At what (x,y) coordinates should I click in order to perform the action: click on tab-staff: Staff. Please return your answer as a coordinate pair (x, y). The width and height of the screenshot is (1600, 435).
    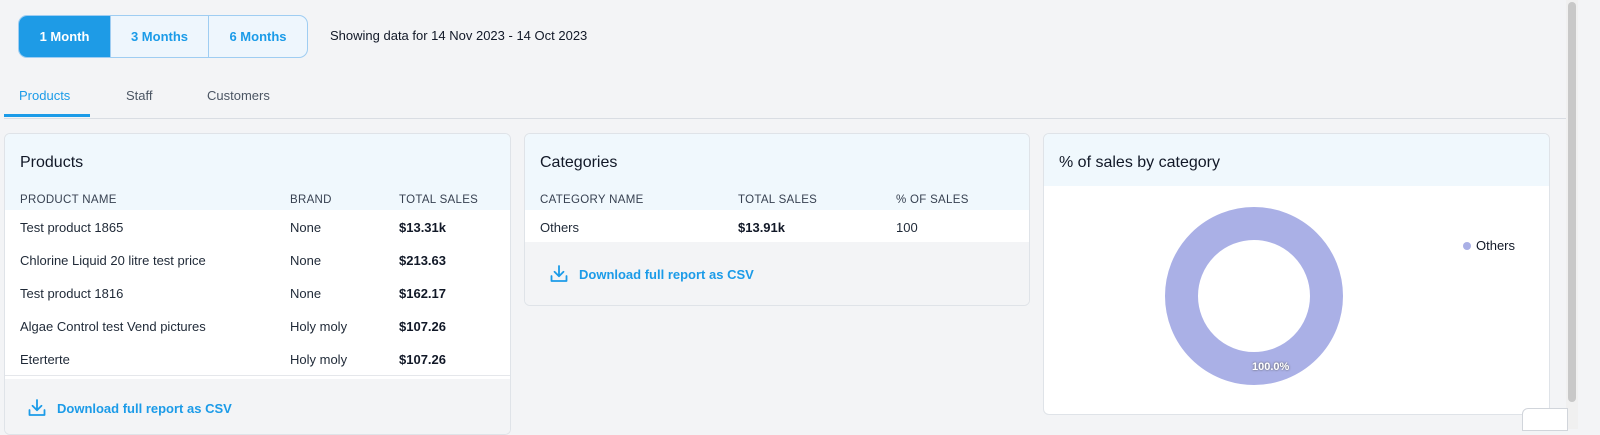
    Looking at the image, I should click on (139, 95).